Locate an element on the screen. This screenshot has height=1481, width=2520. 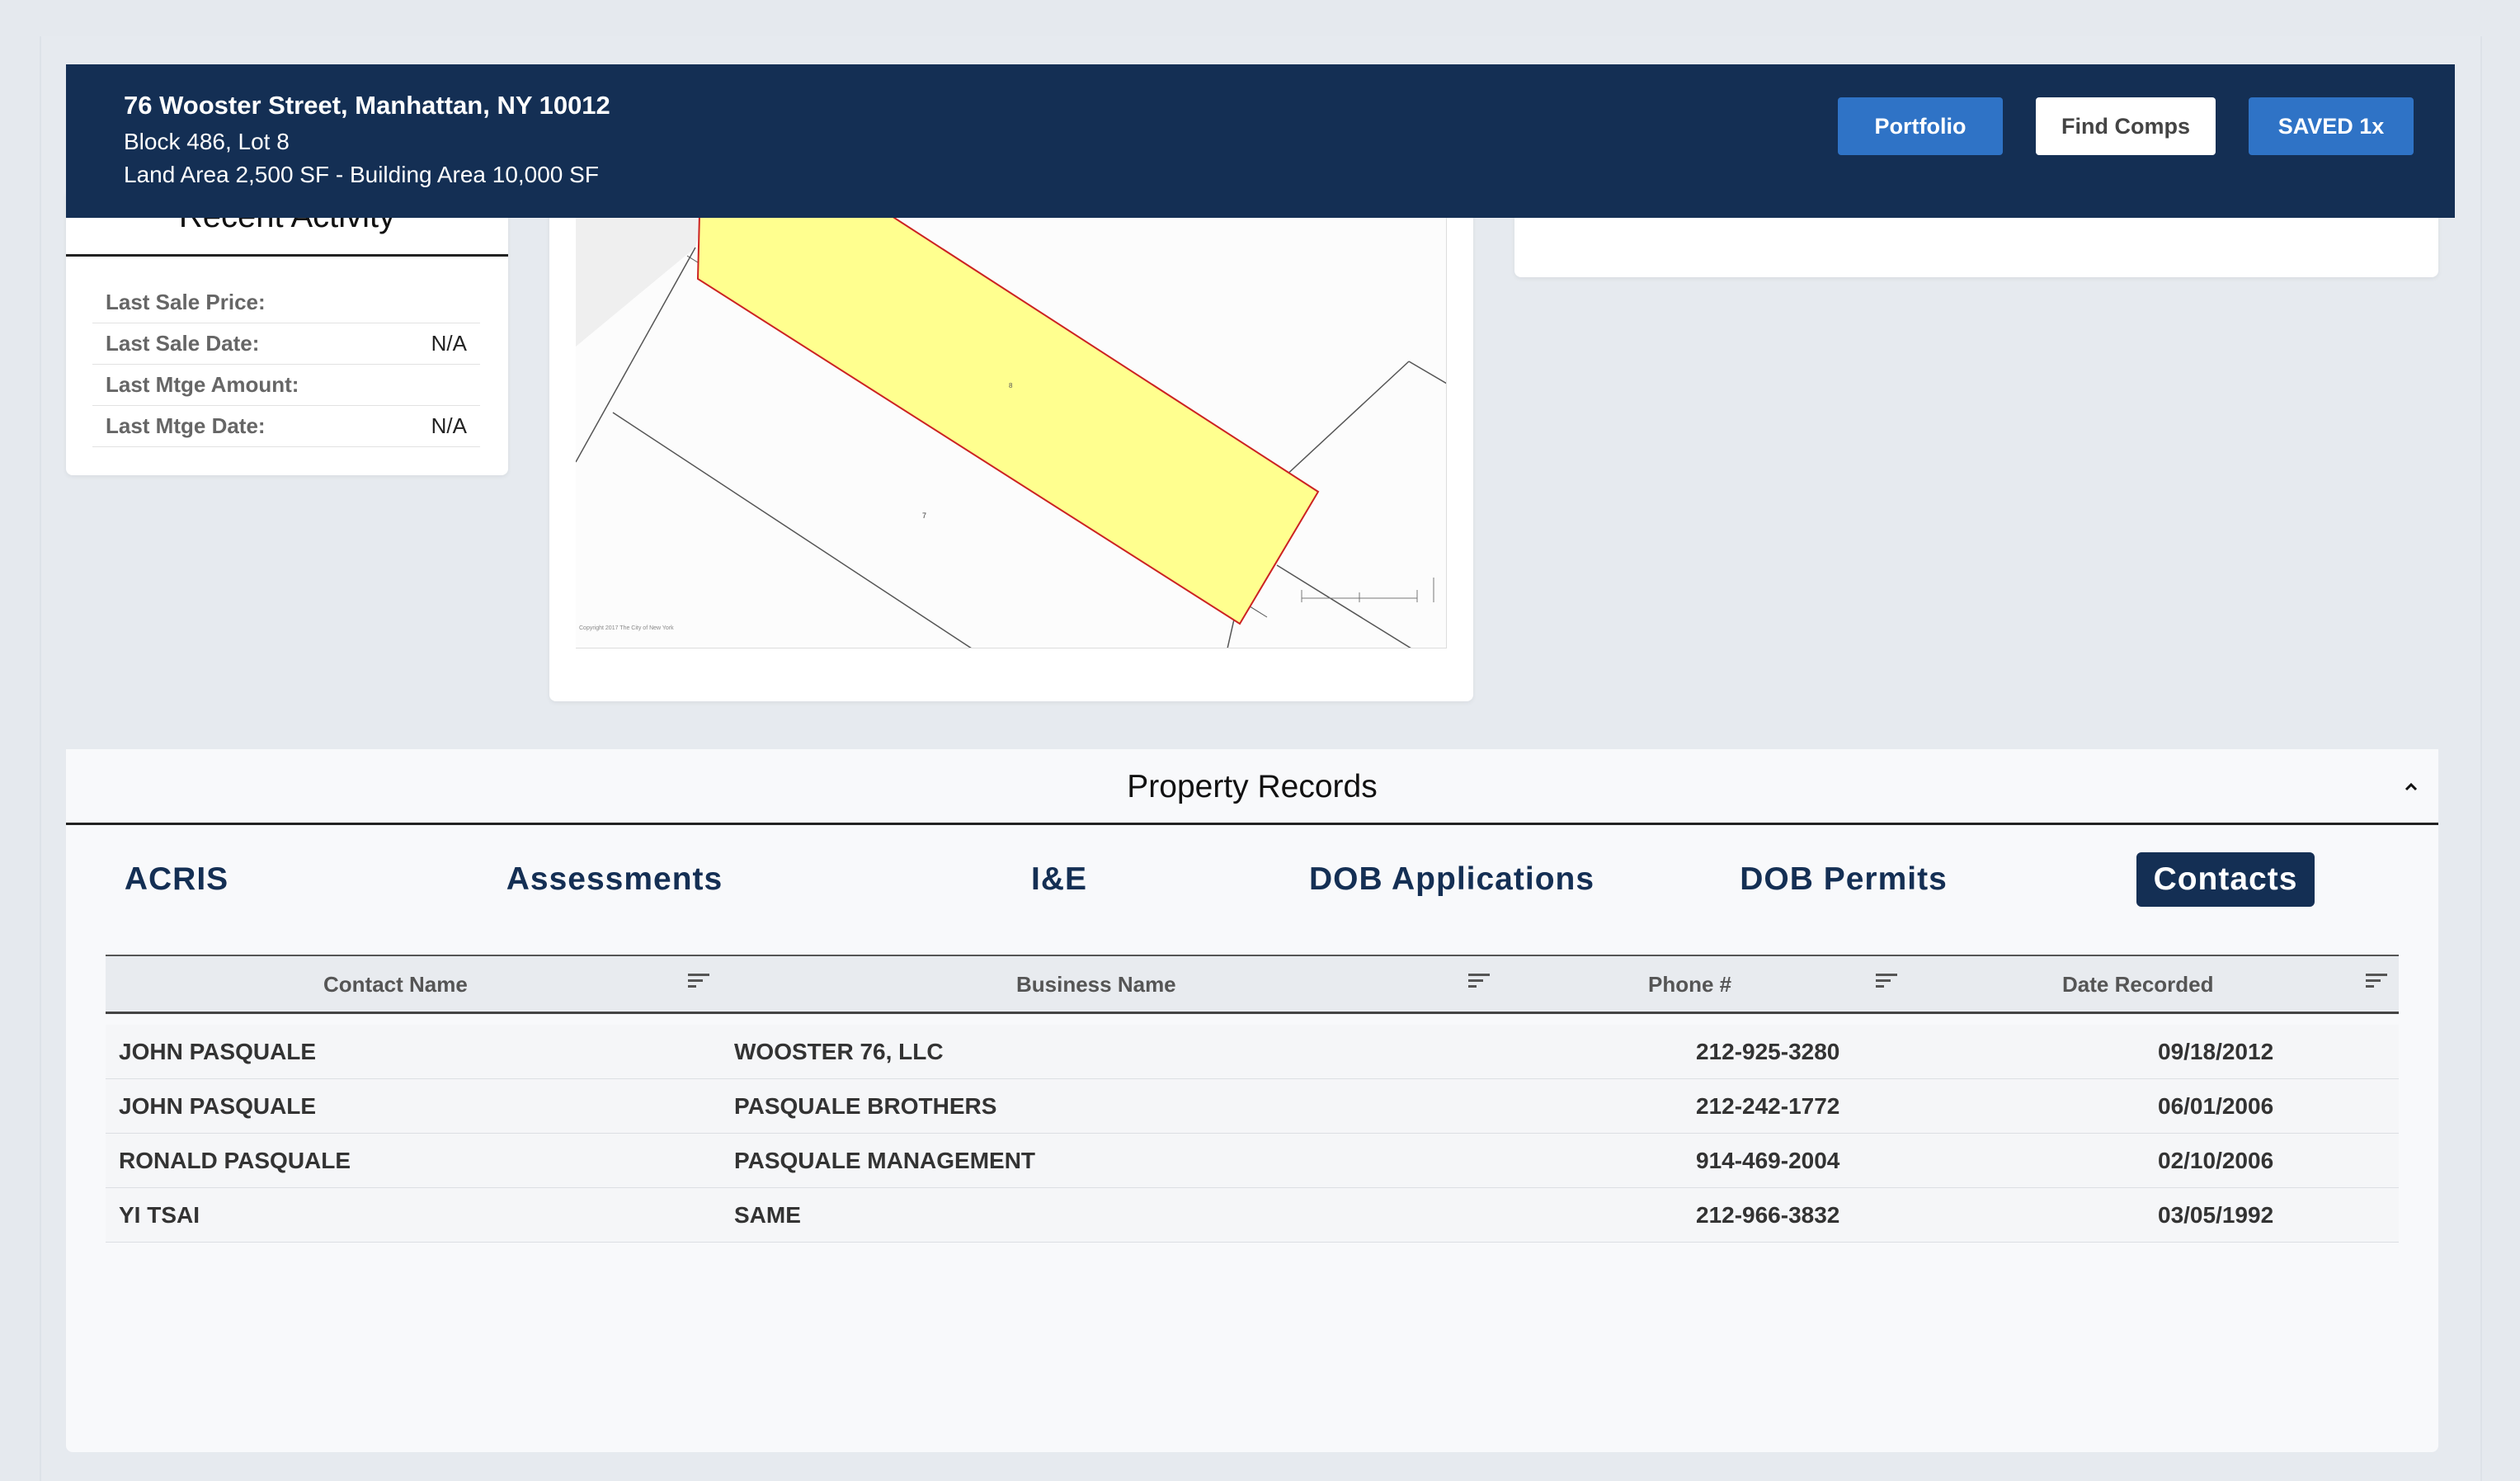
activity-row: Last Sale Date: N/A is located at coordinates (286, 344).